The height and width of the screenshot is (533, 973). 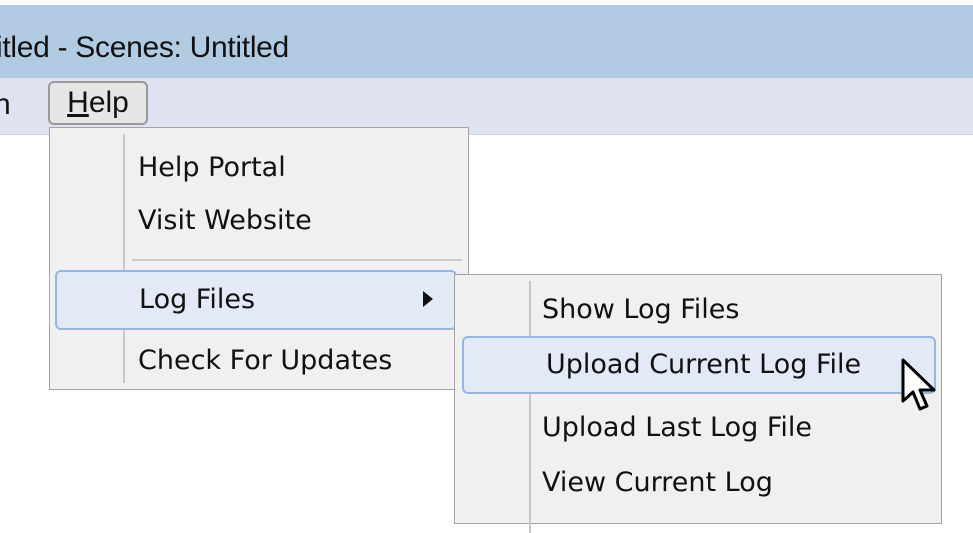 I want to click on menu-item-label: Upload Last Log File, so click(x=677, y=427).